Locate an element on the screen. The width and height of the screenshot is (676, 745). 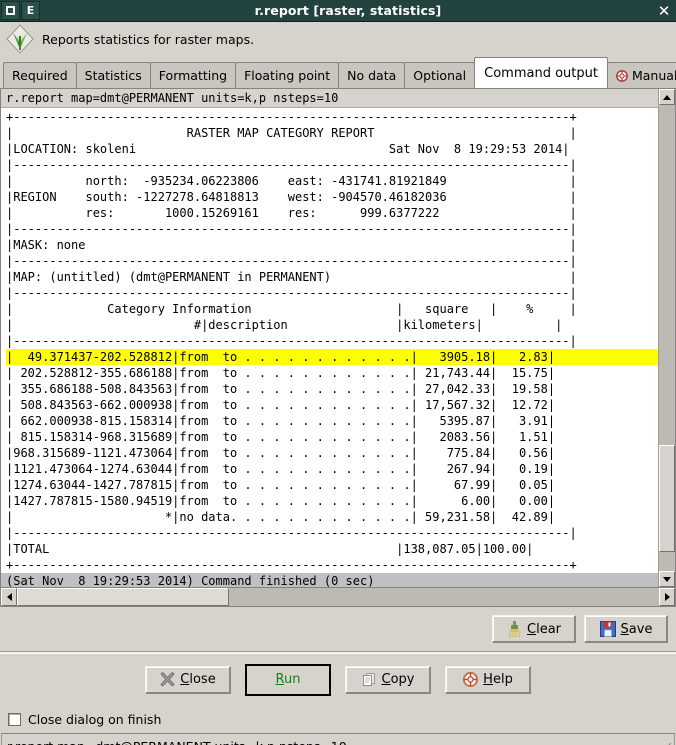
clear-button: Clear is located at coordinates (534, 629).